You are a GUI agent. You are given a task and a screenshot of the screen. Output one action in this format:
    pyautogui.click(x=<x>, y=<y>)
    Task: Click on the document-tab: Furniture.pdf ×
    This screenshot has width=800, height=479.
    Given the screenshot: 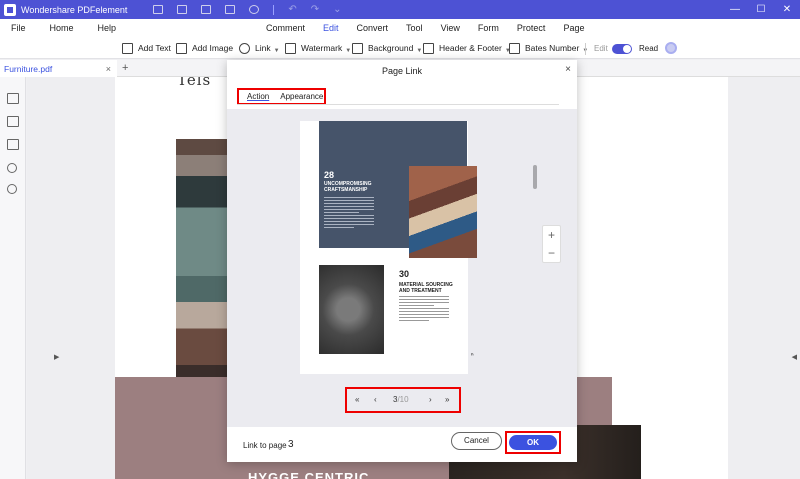 What is the action you would take?
    pyautogui.click(x=58, y=68)
    